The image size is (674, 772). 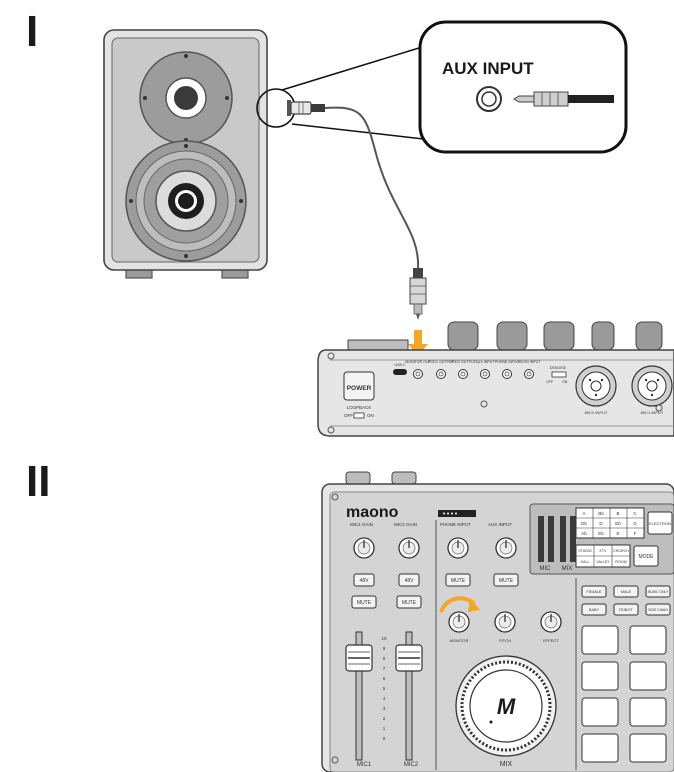 What do you see at coordinates (506, 764) in the screenshot?
I see `mix-label: MIX` at bounding box center [506, 764].